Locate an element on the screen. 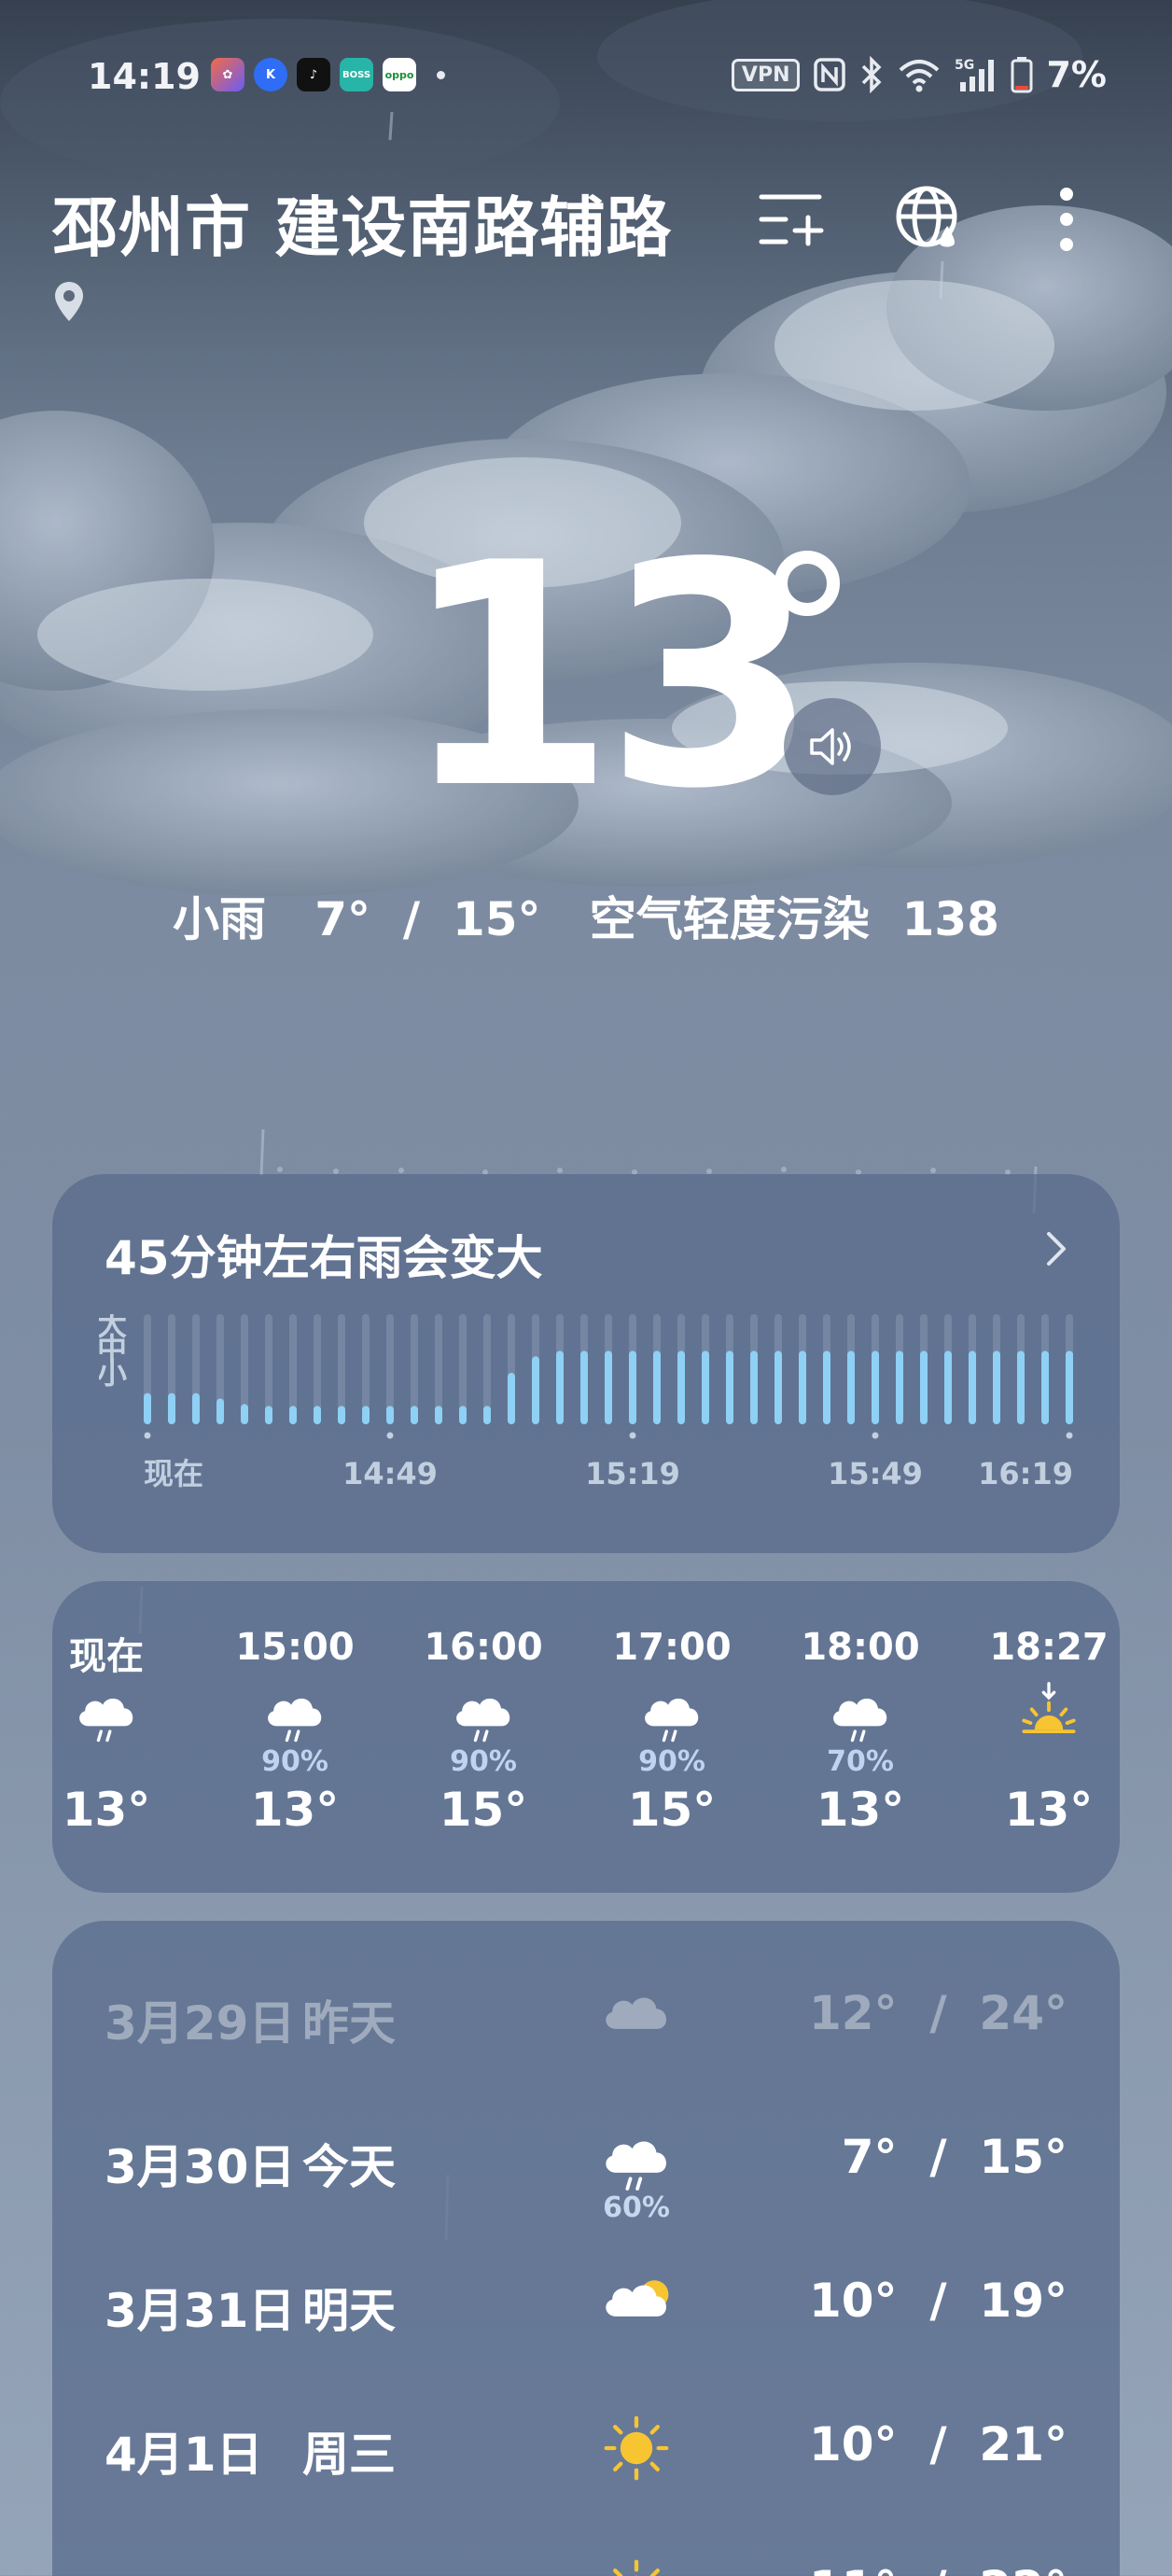 The width and height of the screenshot is (1172, 2576). nfc-icon is located at coordinates (830, 74).